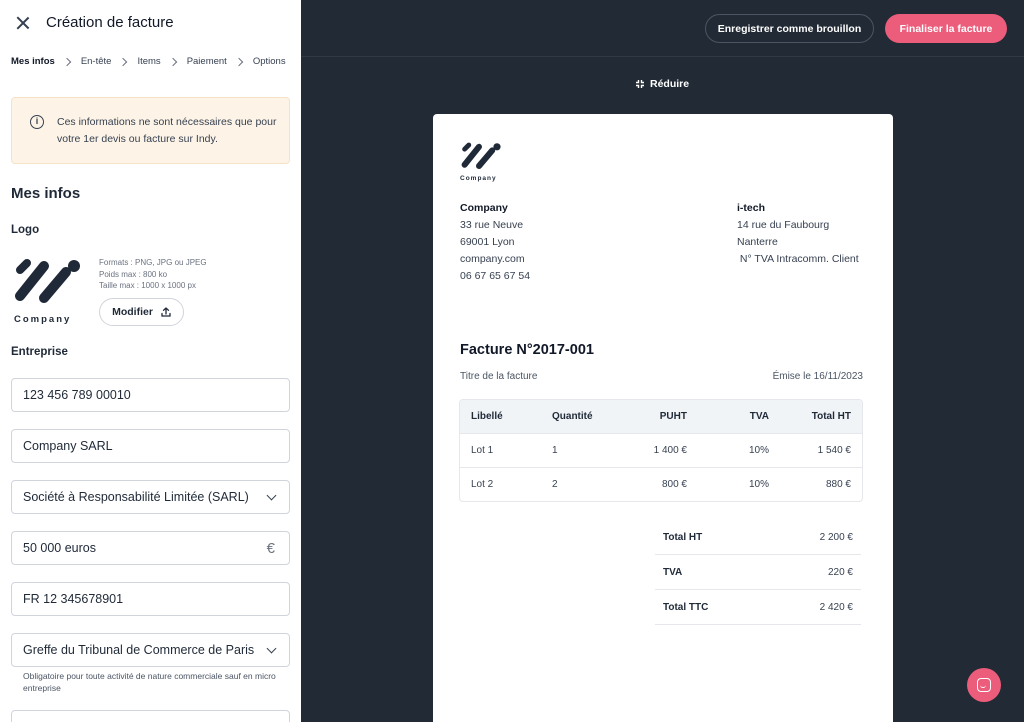  What do you see at coordinates (836, 537) in the screenshot?
I see `total-value: 2 200 €` at bounding box center [836, 537].